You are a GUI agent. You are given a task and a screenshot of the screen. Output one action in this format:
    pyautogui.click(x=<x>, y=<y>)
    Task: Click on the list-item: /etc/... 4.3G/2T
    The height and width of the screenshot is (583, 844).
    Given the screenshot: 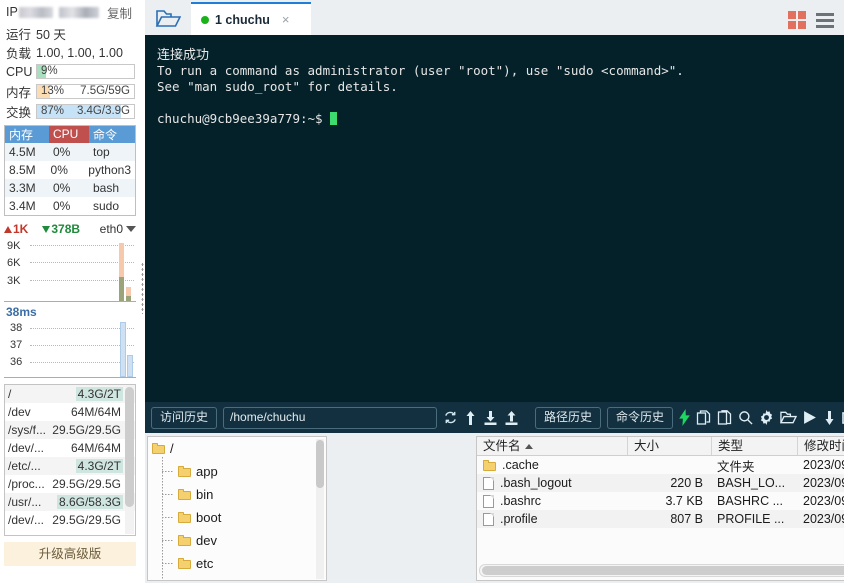 What is the action you would take?
    pyautogui.click(x=70, y=466)
    